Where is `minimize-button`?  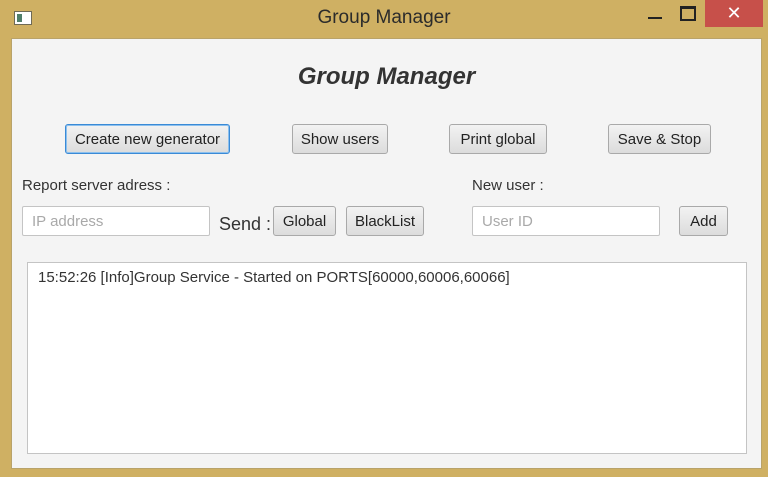
minimize-button is located at coordinates (655, 13).